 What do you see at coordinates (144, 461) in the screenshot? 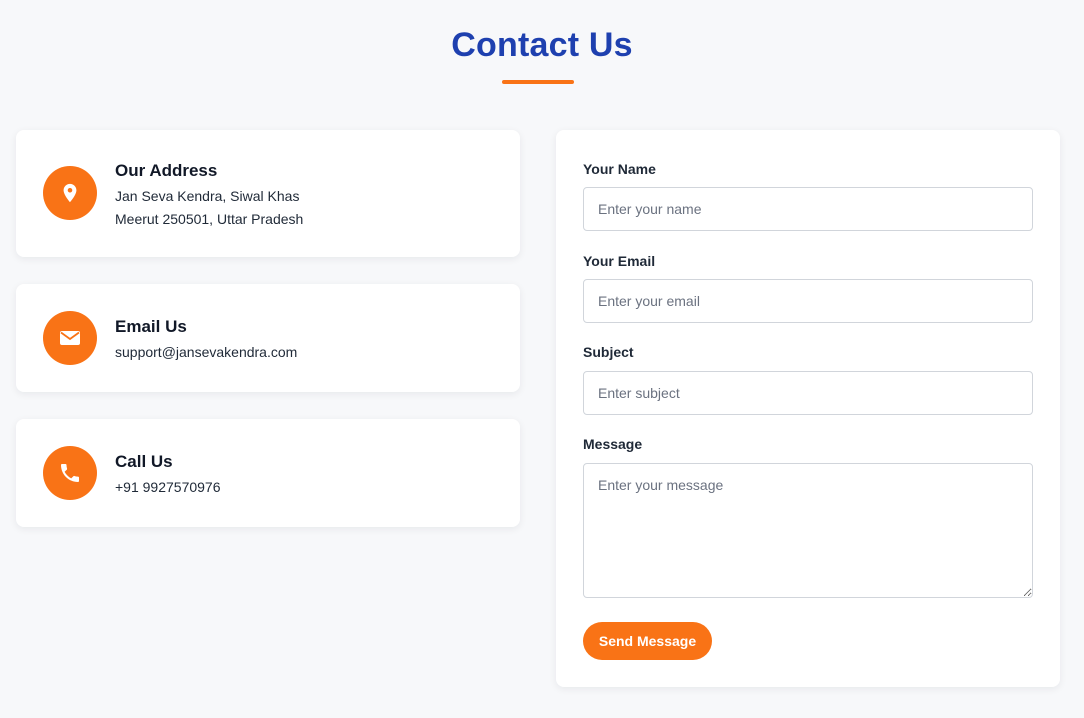
I see `phone-title: Call Us` at bounding box center [144, 461].